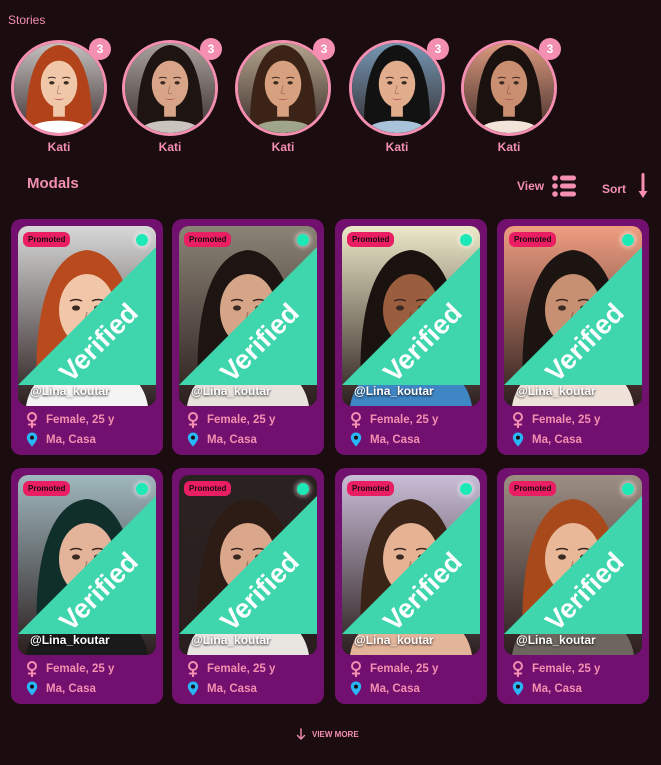 The width and height of the screenshot is (661, 765). I want to click on sort-button: Sort, so click(625, 186).